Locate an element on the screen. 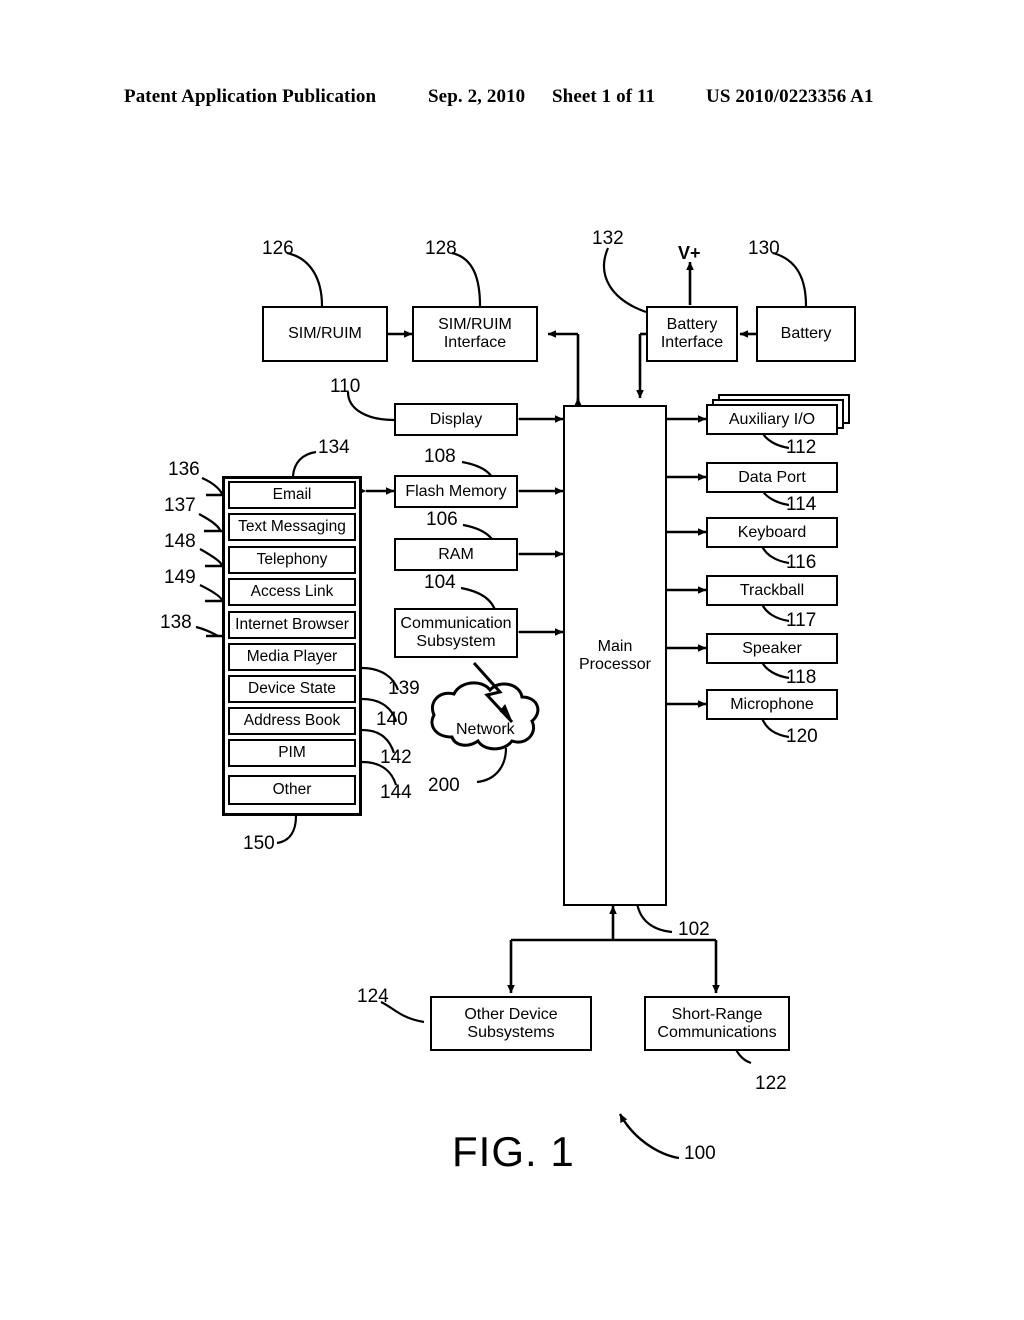  box-communication-subsystem: Communication Subsystem is located at coordinates (456, 633).